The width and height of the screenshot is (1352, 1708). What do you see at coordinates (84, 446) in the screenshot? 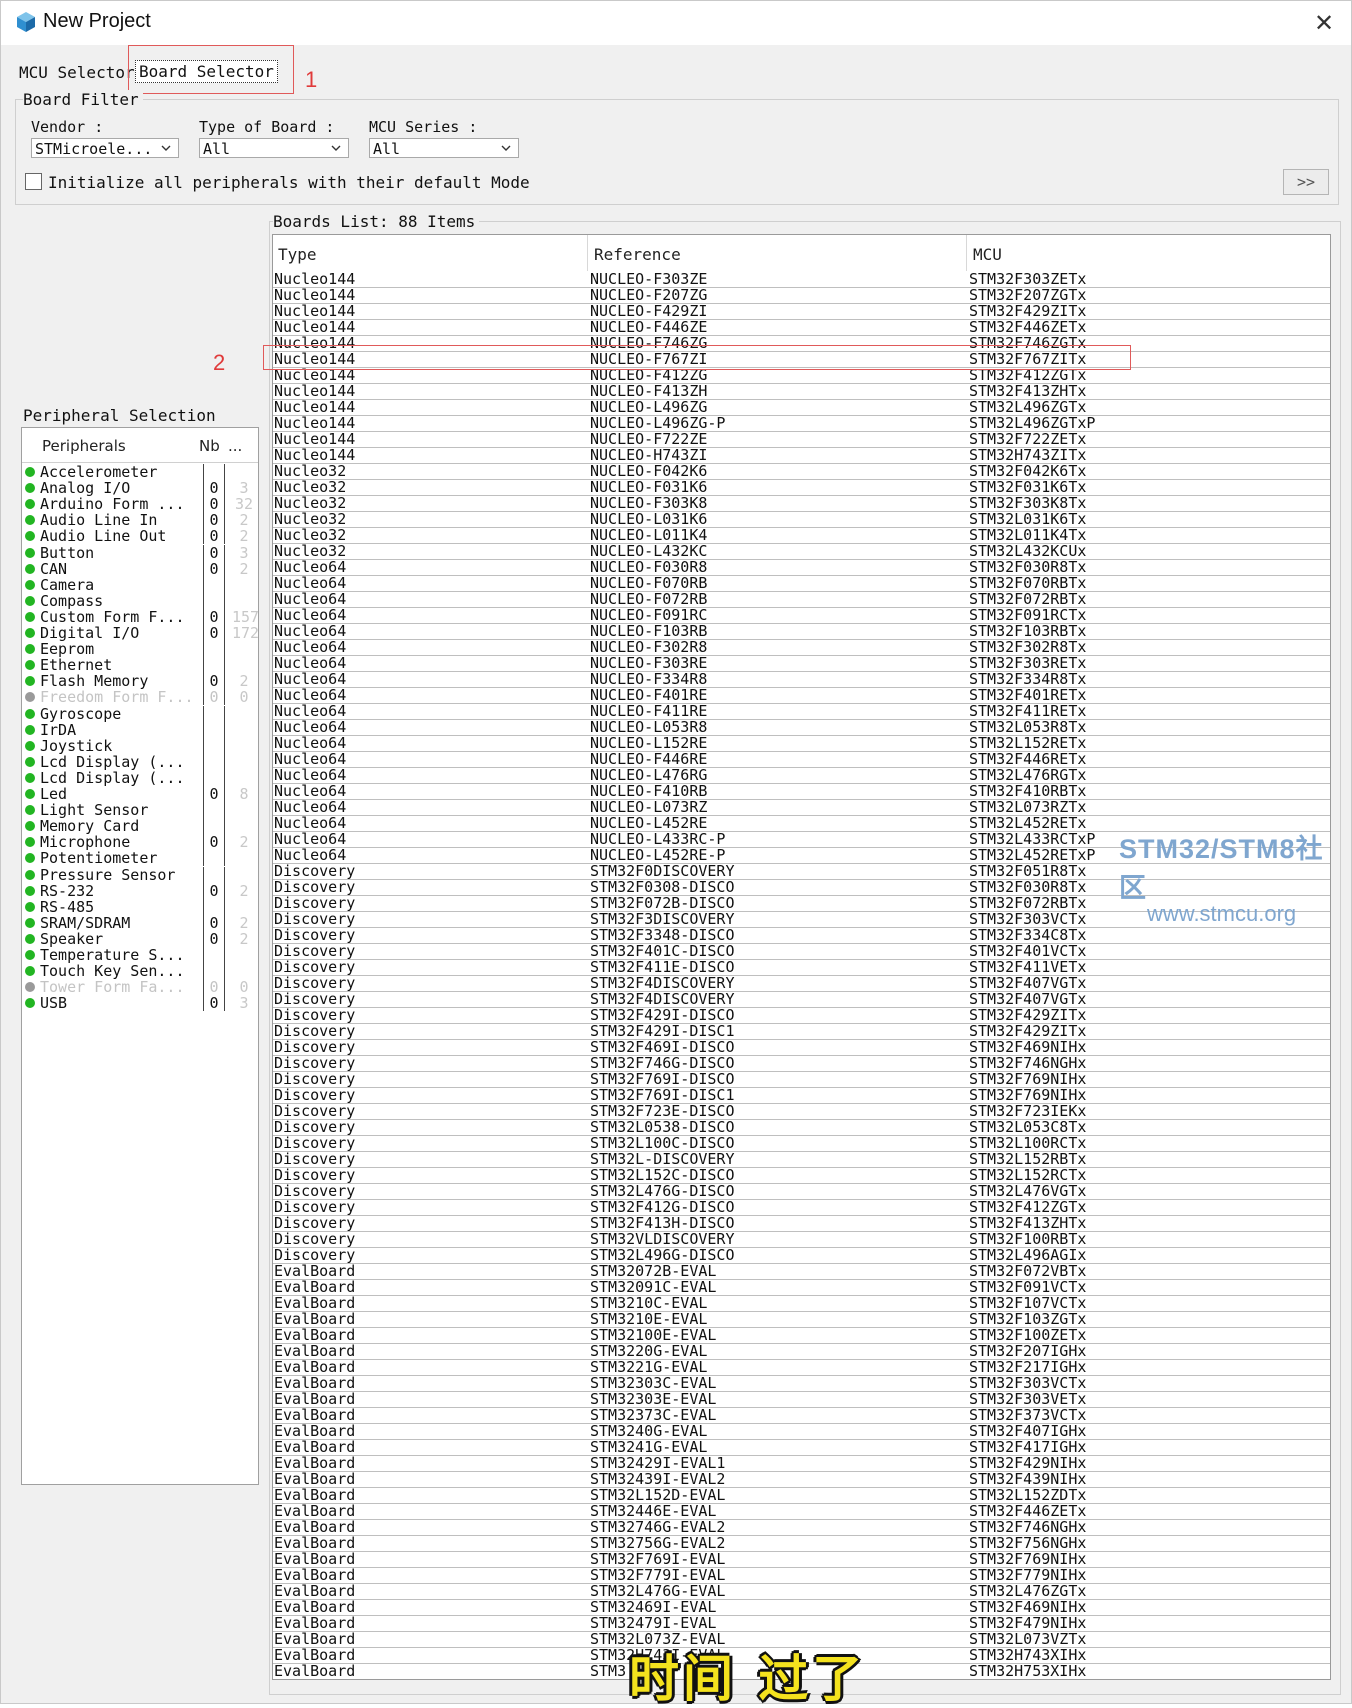
I see `col-header-peripherals: Peripherals` at bounding box center [84, 446].